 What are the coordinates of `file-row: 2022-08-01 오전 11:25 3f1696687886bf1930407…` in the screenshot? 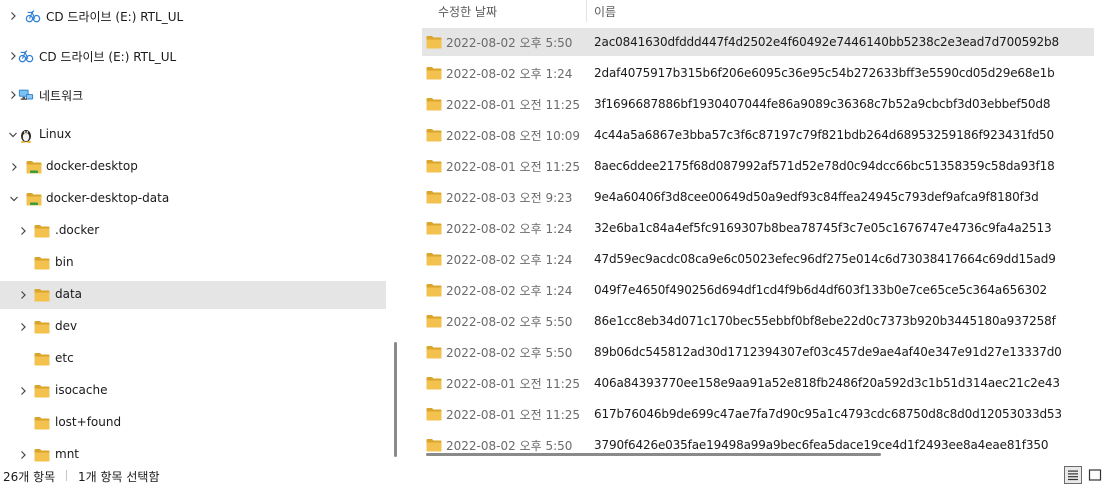 It's located at (758, 104).